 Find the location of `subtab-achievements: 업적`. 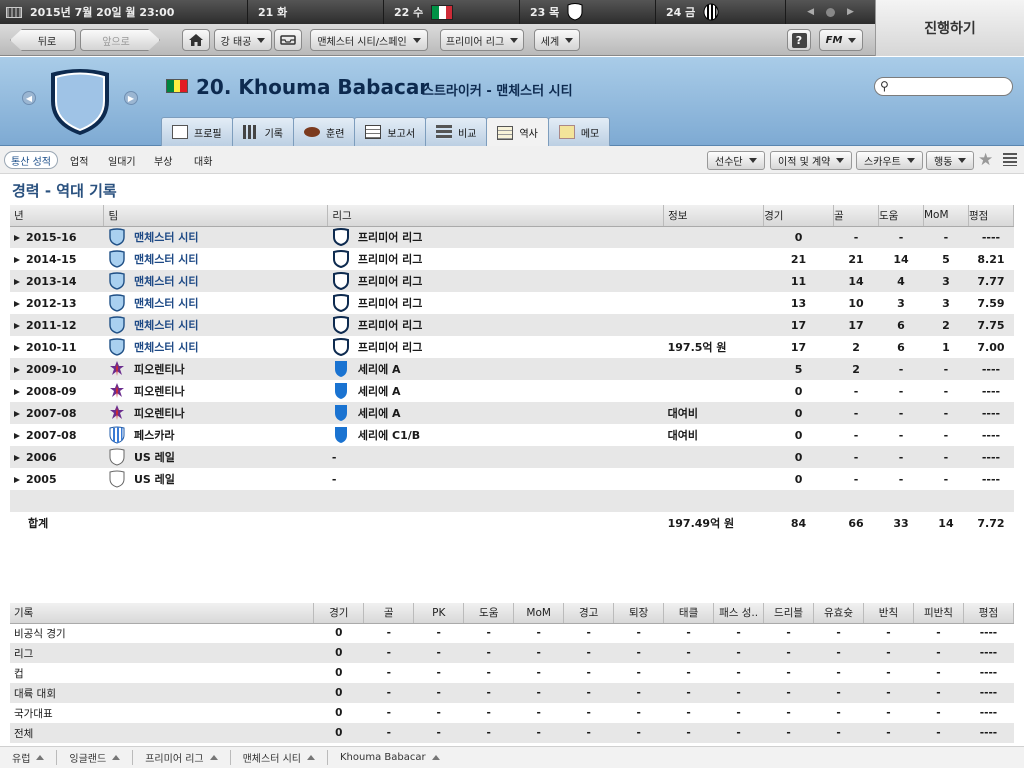

subtab-achievements: 업적 is located at coordinates (79, 160).